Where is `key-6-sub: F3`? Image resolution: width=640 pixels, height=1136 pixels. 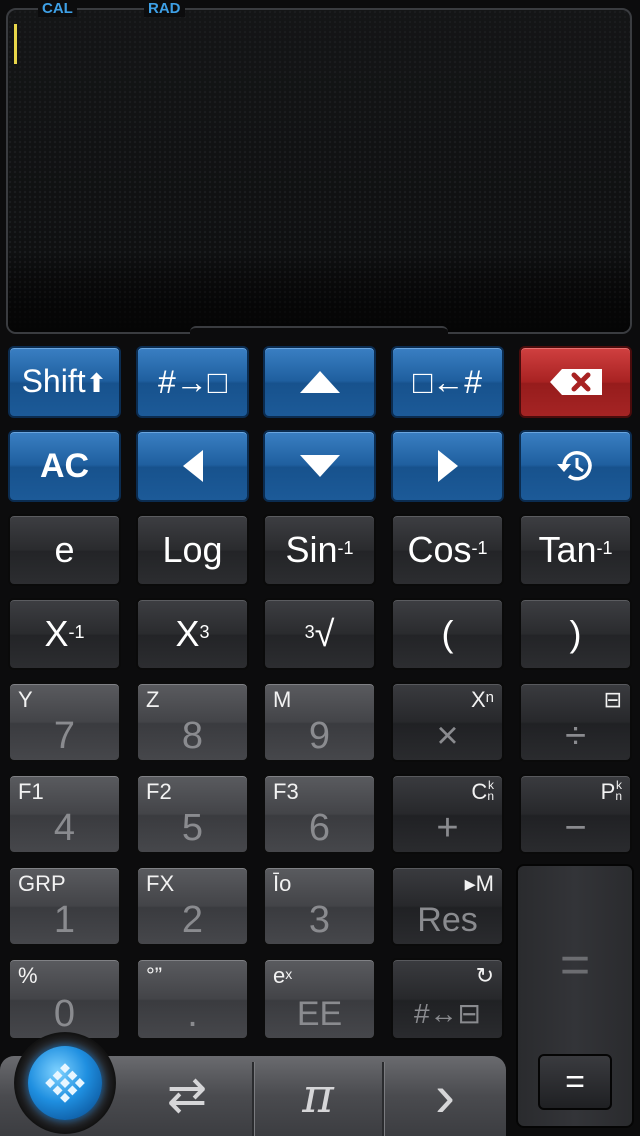
key-6-sub: F3 is located at coordinates (286, 791).